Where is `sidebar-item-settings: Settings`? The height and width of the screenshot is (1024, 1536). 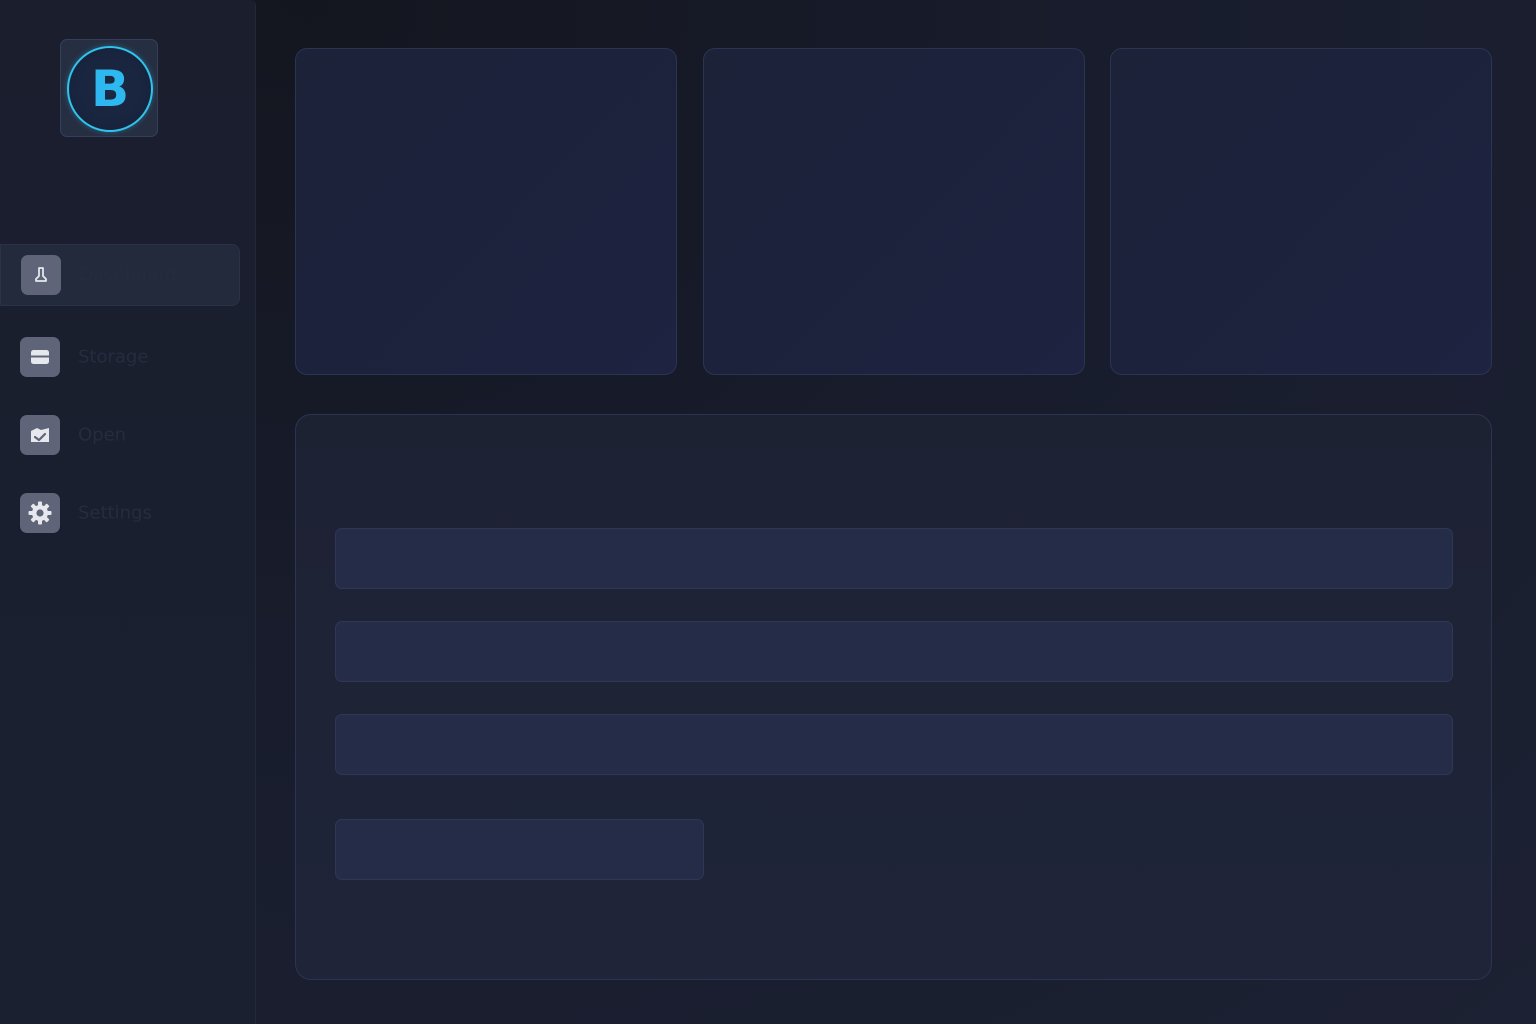
sidebar-item-settings: Settings is located at coordinates (120, 513).